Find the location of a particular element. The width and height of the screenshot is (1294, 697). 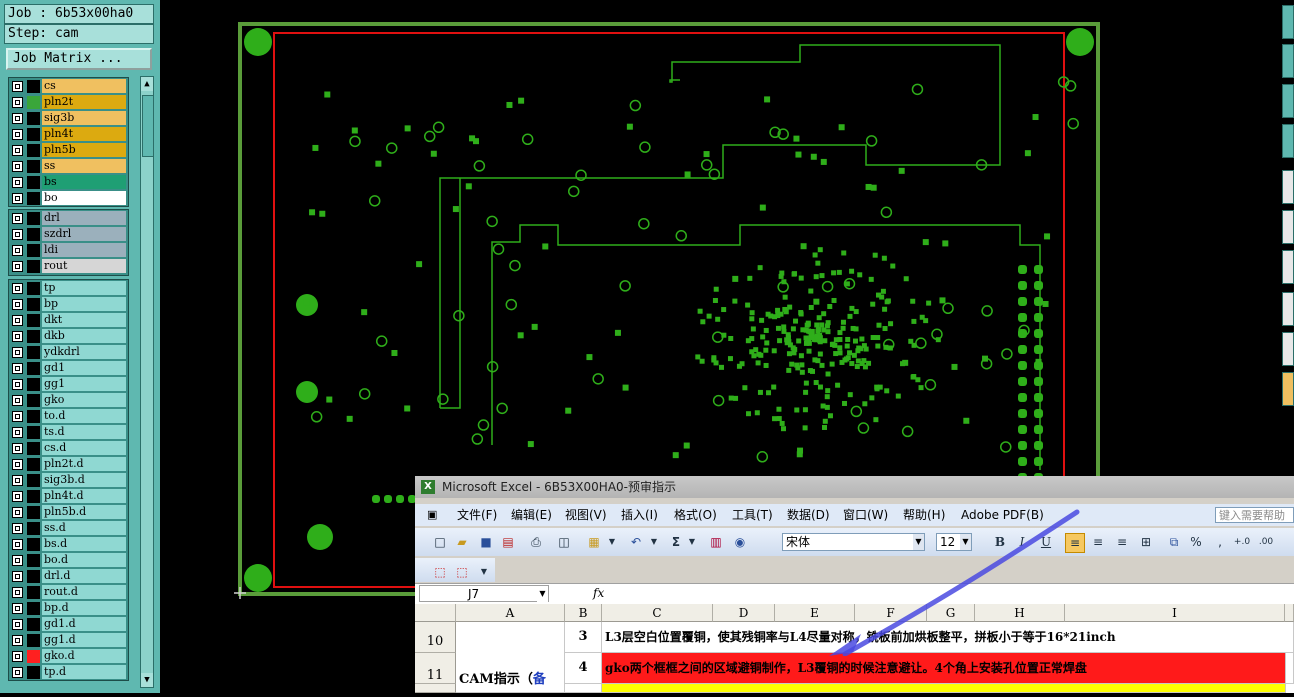

help-search-input: 键入需要帮助 is located at coordinates (1254, 515).